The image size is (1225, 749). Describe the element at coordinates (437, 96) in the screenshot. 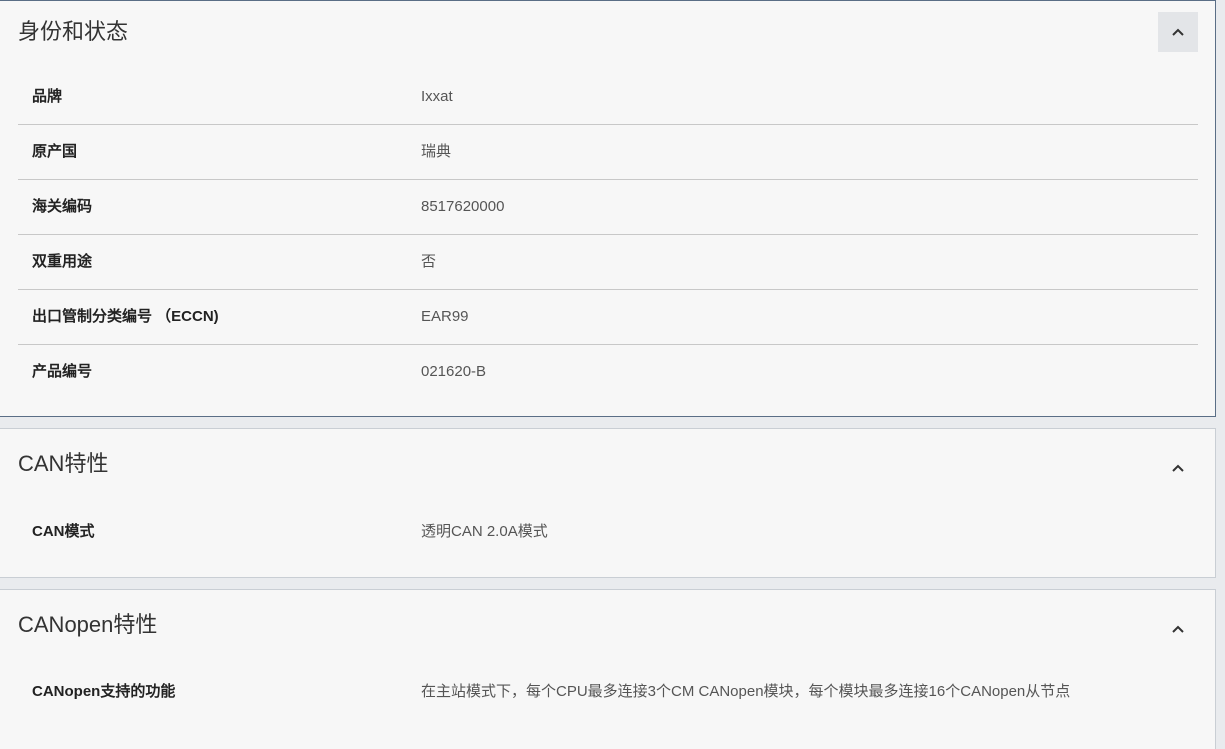

I see `spec-value: Ixxat` at that location.